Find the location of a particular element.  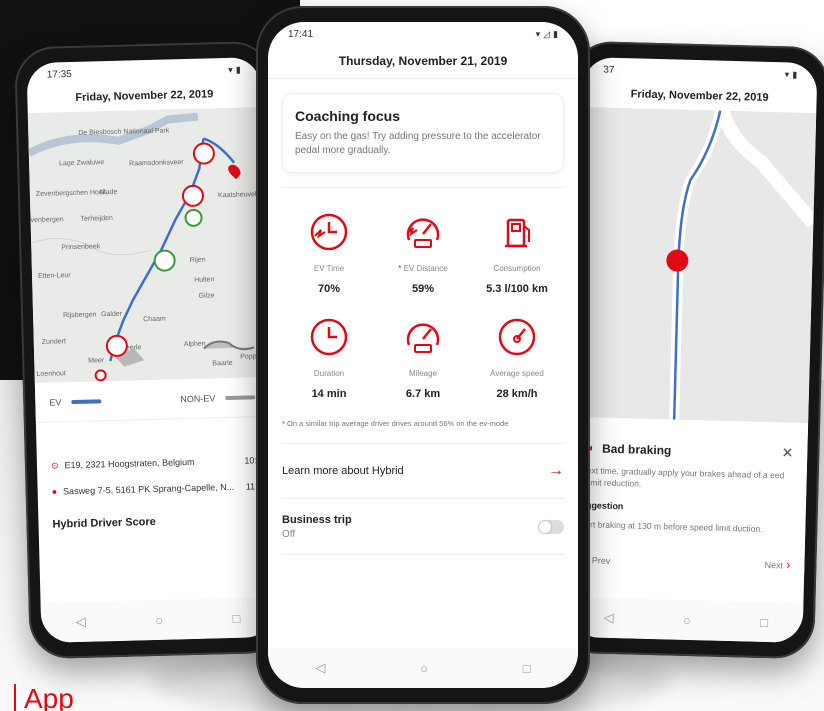

map-label: Alphen is located at coordinates (194, 344).